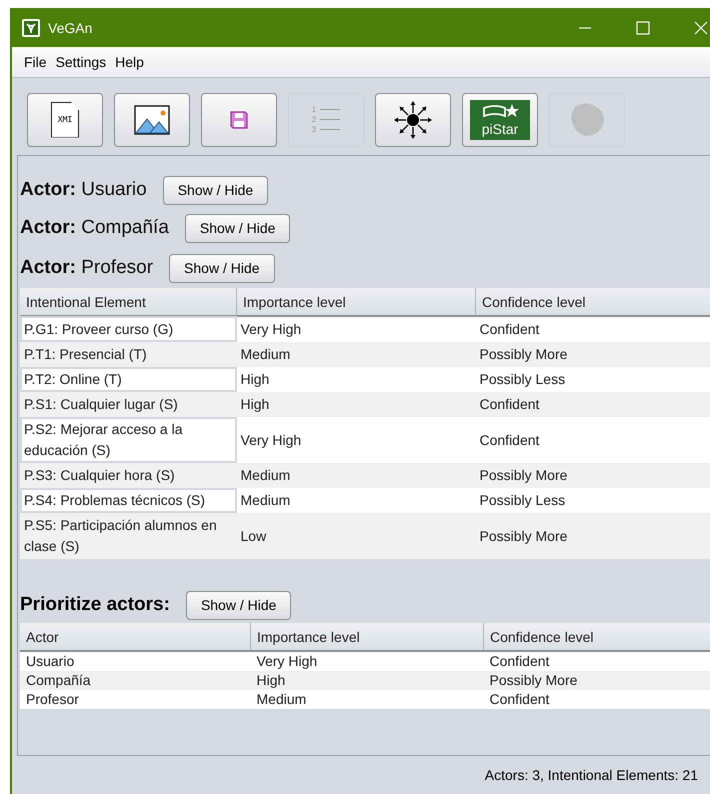  What do you see at coordinates (83, 190) in the screenshot?
I see `actor-label: Actor: Usuario` at bounding box center [83, 190].